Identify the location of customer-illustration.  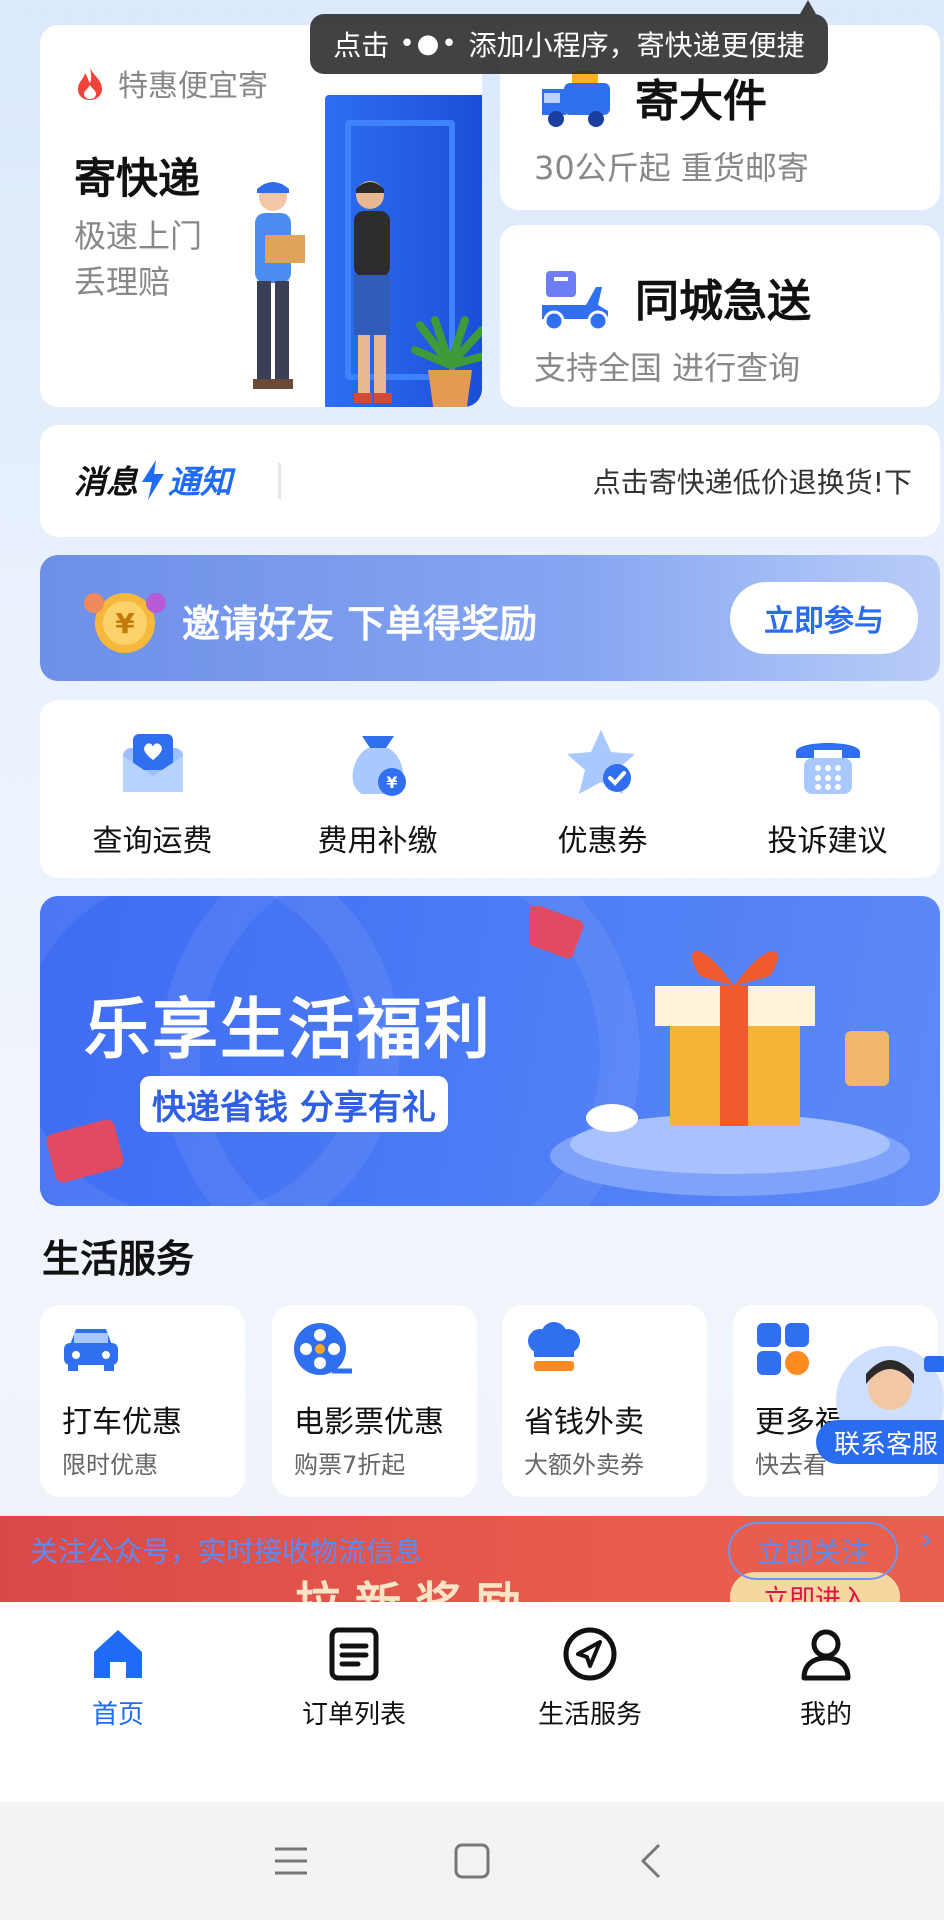
(373, 292).